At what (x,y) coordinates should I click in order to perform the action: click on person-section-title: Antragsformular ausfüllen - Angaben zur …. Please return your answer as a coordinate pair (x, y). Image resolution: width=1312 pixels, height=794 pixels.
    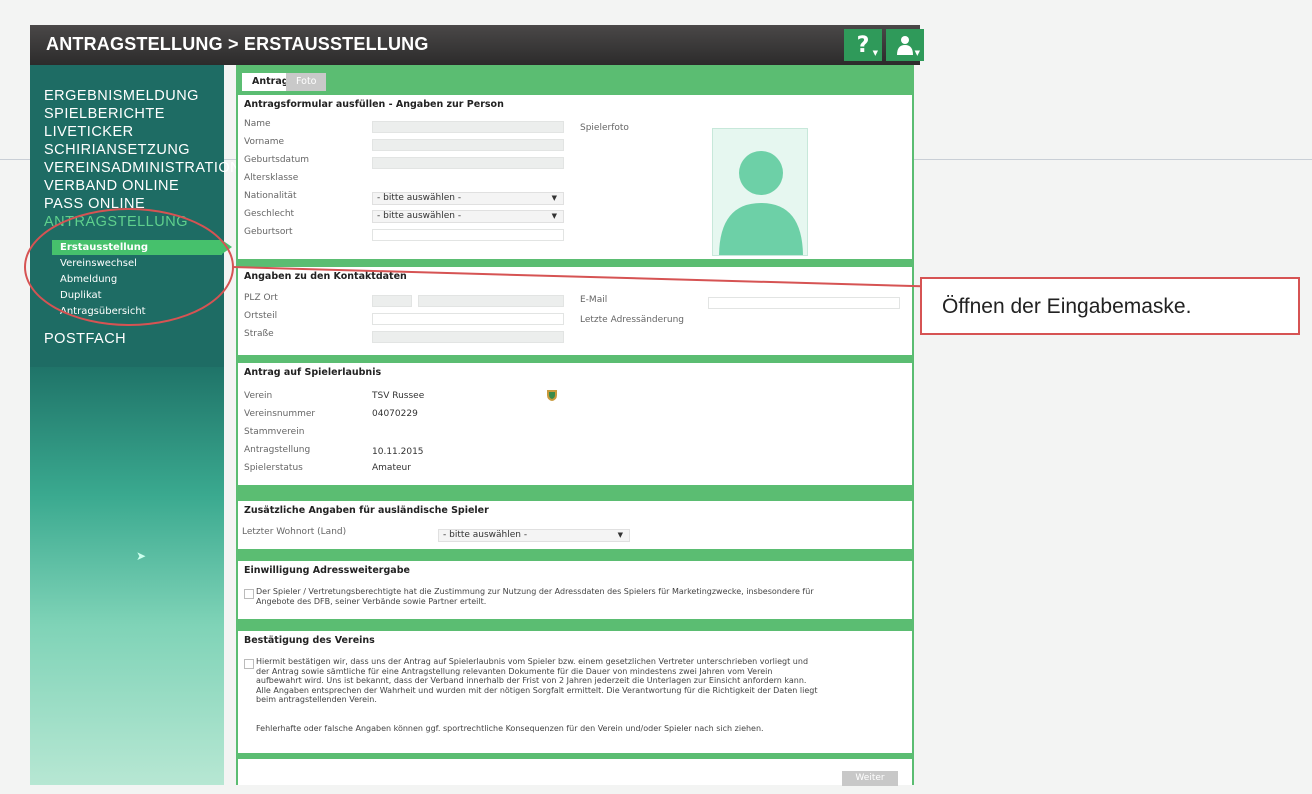
    Looking at the image, I should click on (374, 104).